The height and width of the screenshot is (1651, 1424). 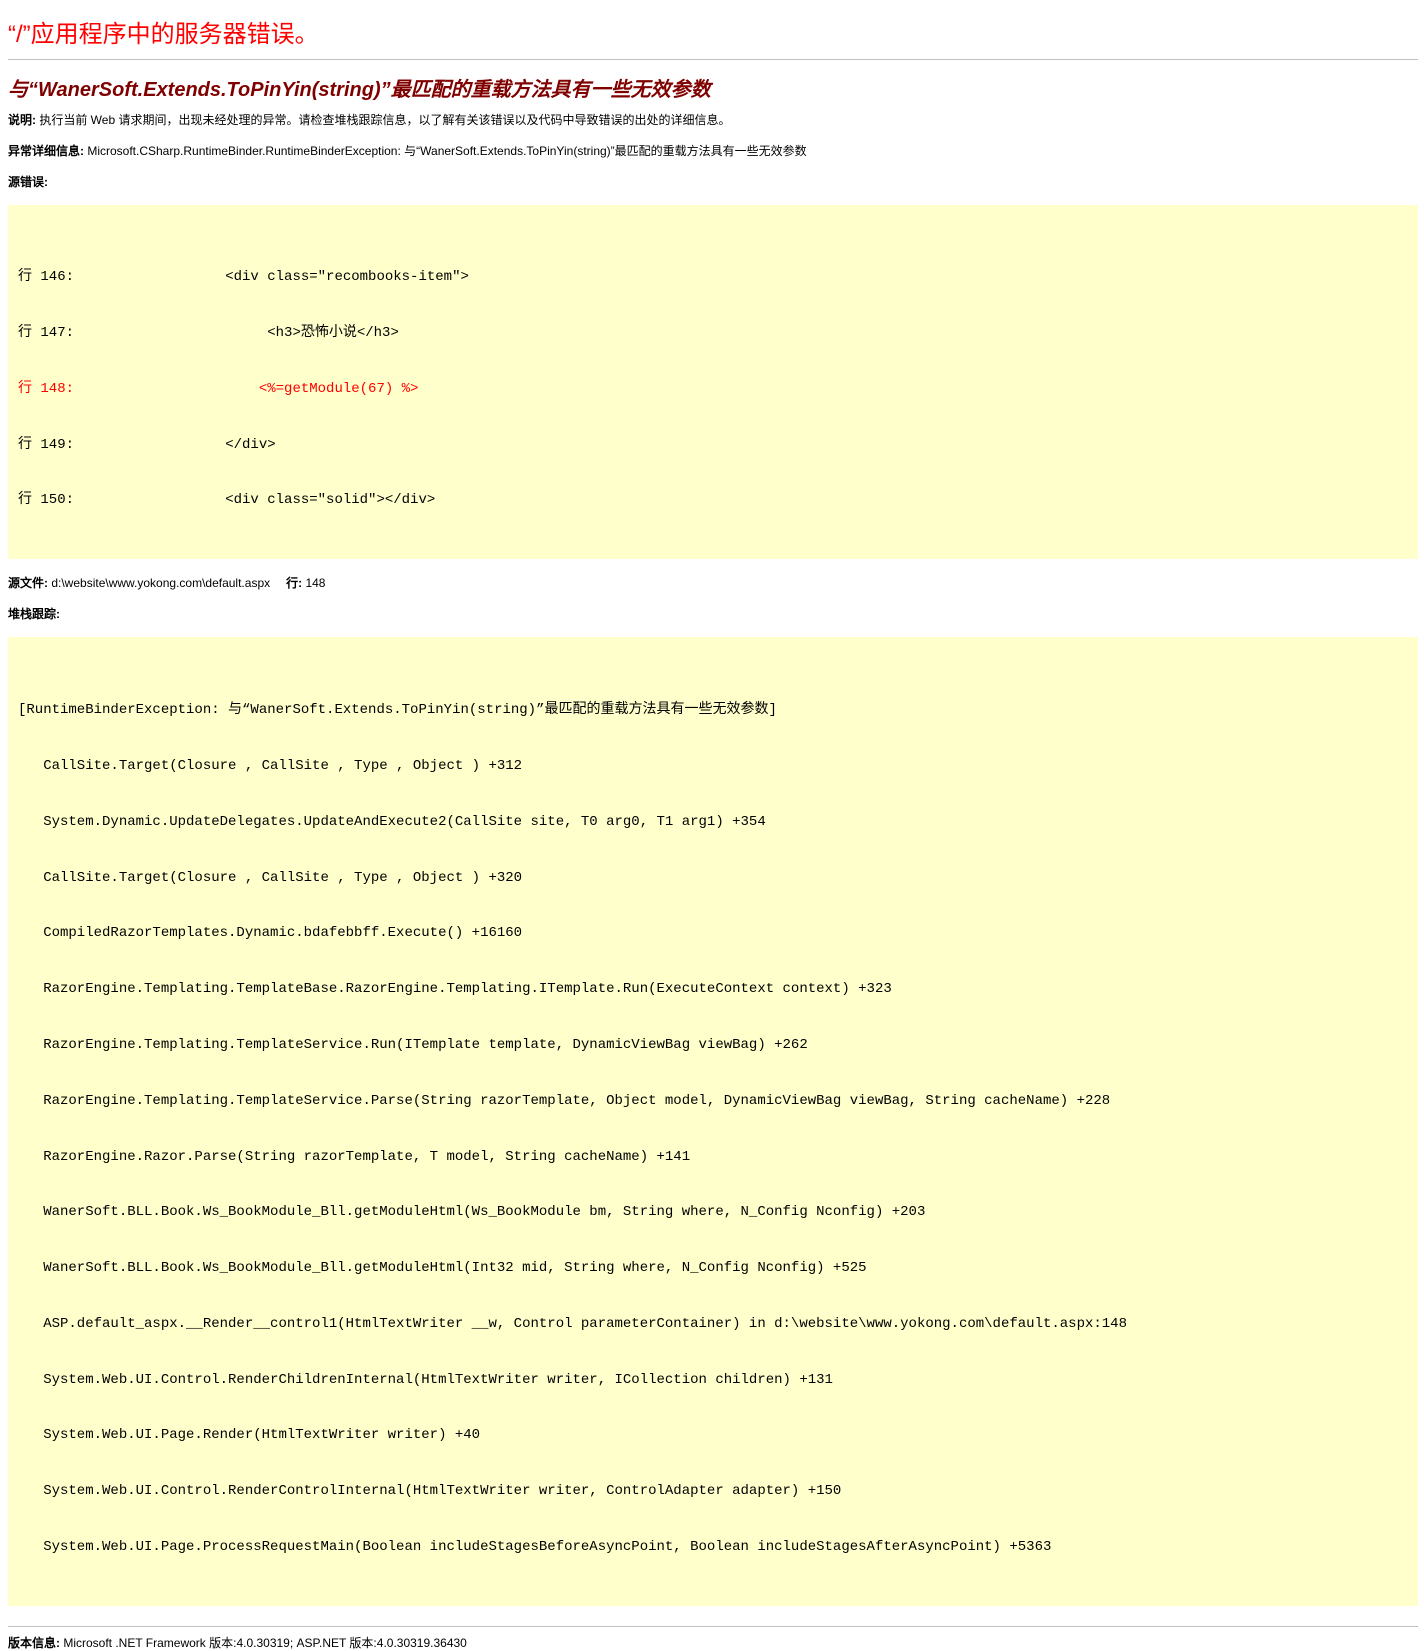 I want to click on stack-trace-label: 堆栈跟踪:, so click(x=34, y=614).